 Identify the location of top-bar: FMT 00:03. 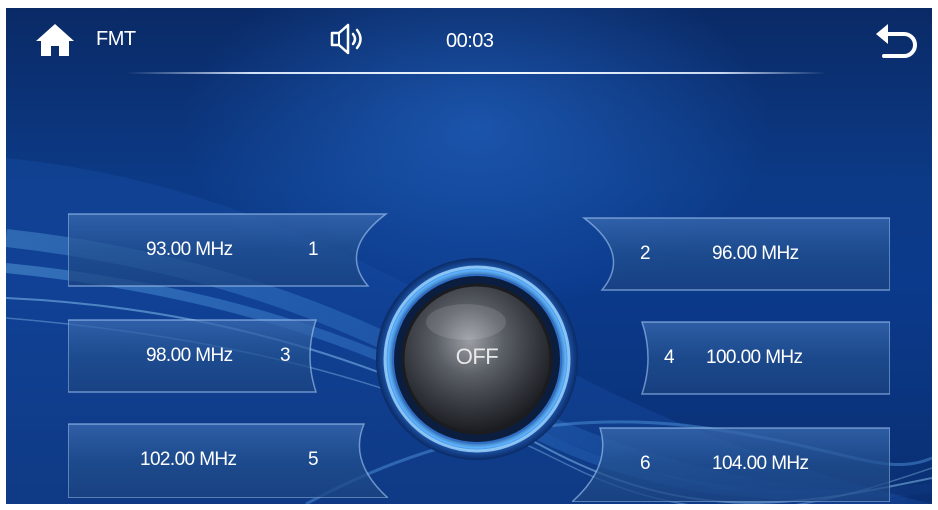
(469, 43).